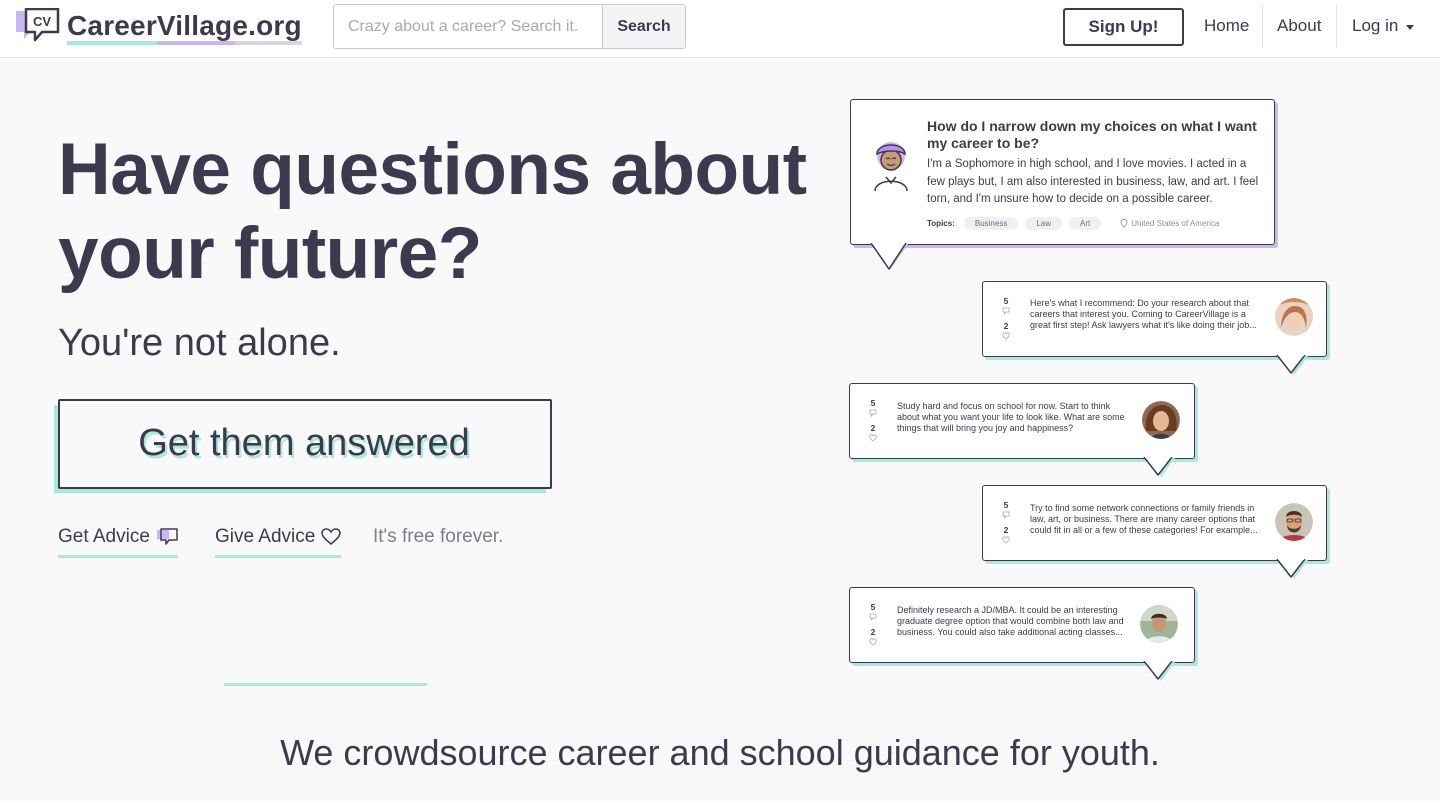 The image size is (1440, 801). Describe the element at coordinates (941, 223) in the screenshot. I see `topics-label: Topics:` at that location.